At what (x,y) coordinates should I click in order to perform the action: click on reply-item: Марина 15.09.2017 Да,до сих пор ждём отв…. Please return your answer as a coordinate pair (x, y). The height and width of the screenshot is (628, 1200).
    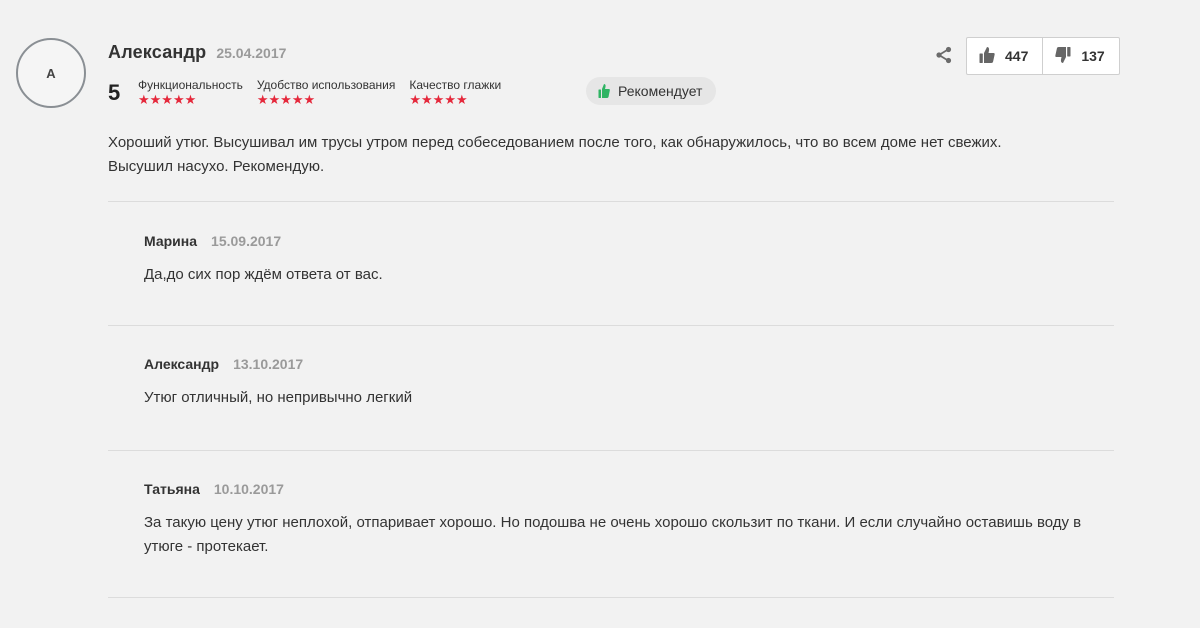
    Looking at the image, I should click on (624, 260).